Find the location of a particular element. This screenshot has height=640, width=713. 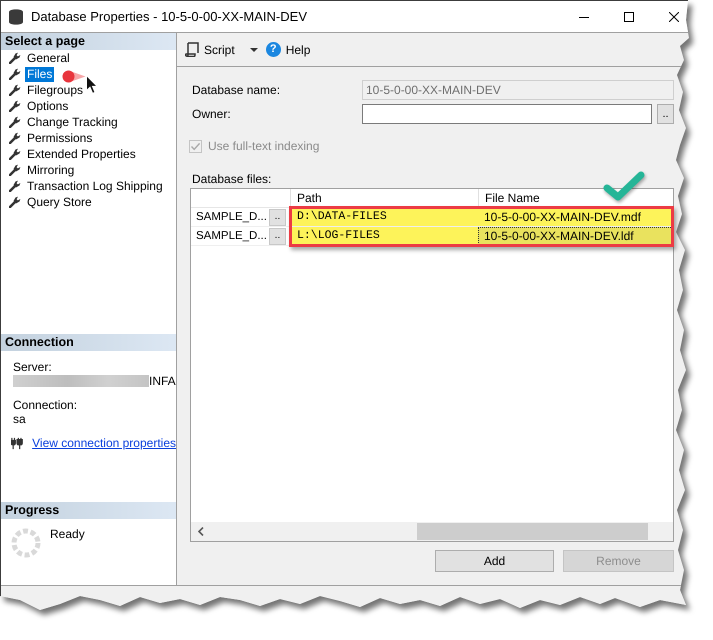

page-item: Mirroring is located at coordinates (50, 170).